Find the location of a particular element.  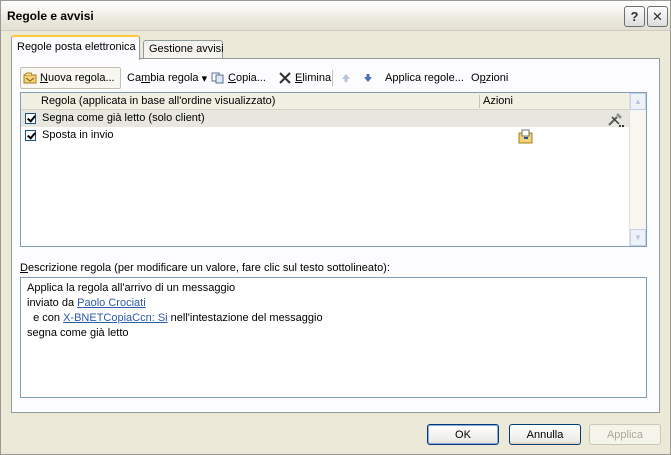

options-button: Op zioni is located at coordinates (489, 78).